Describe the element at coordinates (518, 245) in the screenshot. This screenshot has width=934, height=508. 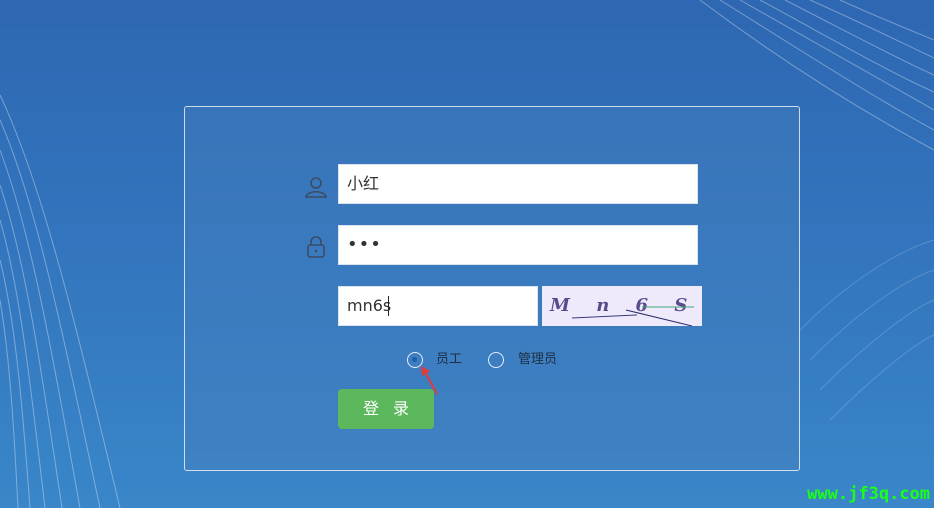
I see `password-input: •••` at that location.